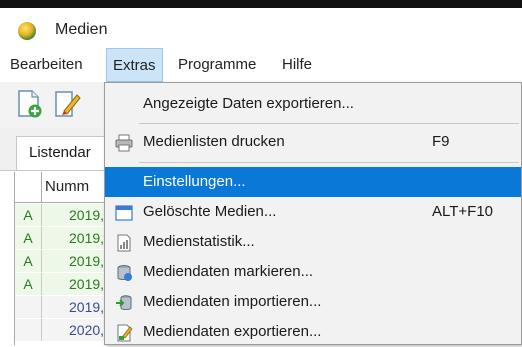  What do you see at coordinates (124, 333) in the screenshot?
I see `export-data-icon` at bounding box center [124, 333].